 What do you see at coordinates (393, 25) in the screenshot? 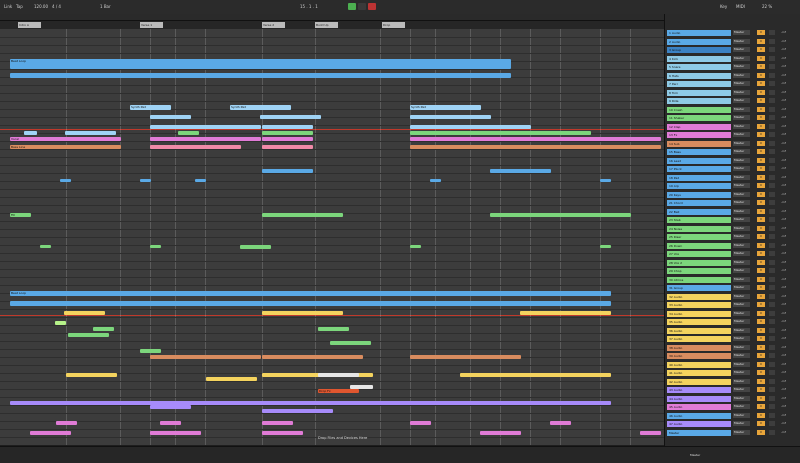
I see `locator-4: Drop` at bounding box center [393, 25].